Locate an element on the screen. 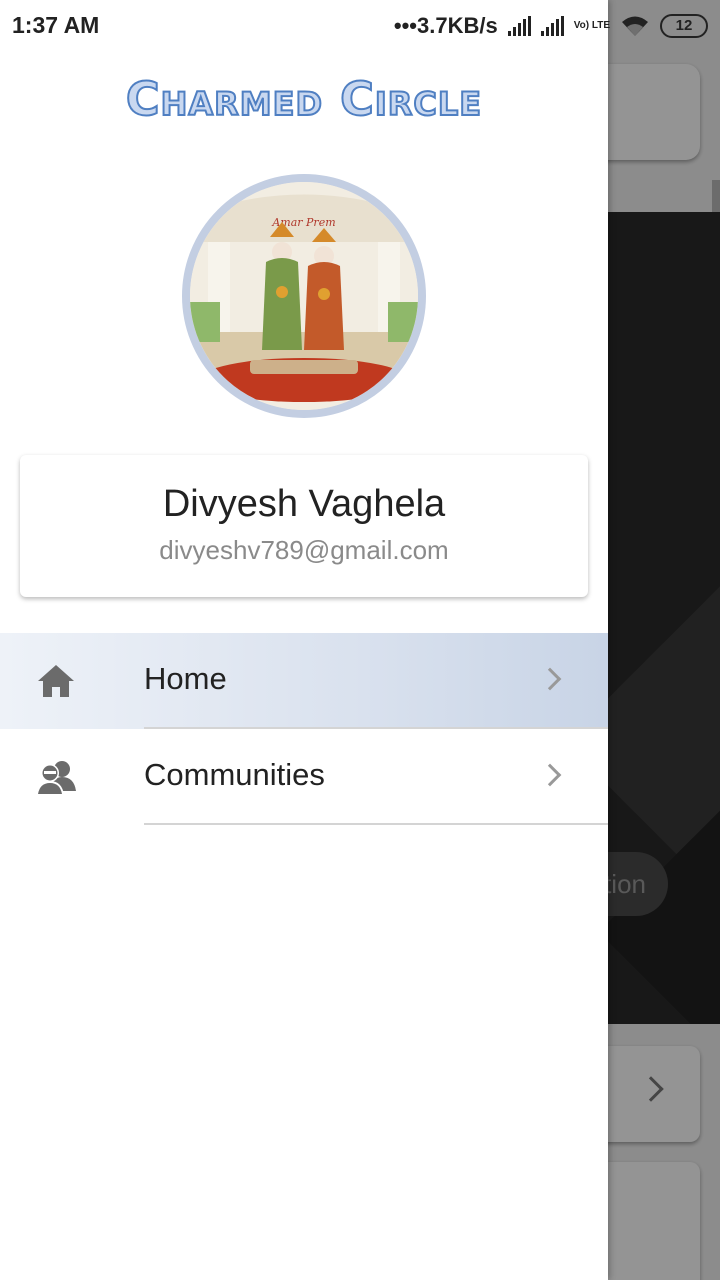  profile-photo: Amar Prem is located at coordinates (304, 296).